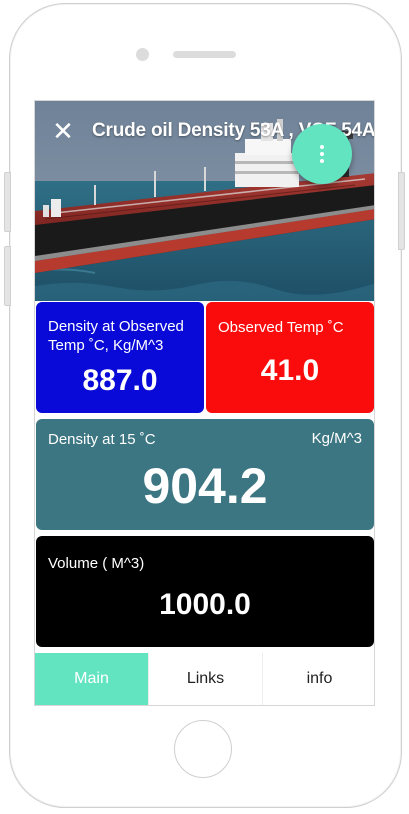 The height and width of the screenshot is (814, 409). Describe the element at coordinates (205, 604) in the screenshot. I see `volume-value: 1000.0` at that location.